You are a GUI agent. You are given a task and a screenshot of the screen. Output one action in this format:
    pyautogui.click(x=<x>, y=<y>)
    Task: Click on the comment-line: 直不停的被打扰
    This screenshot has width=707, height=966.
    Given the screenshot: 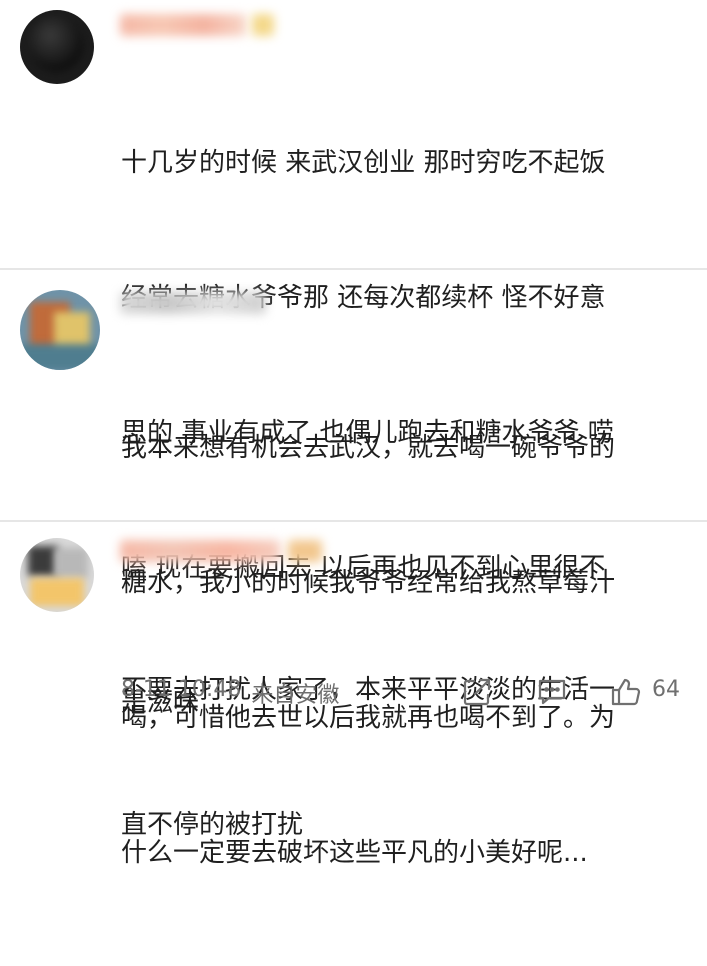 What is the action you would take?
    pyautogui.click(x=212, y=825)
    